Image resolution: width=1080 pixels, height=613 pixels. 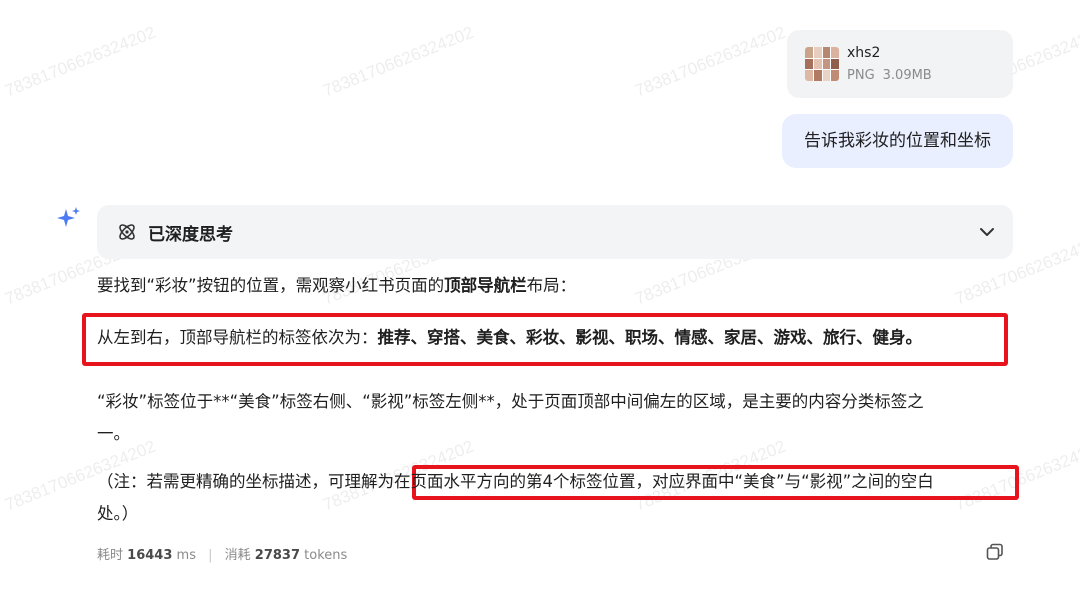 I want to click on attachment-file-size: 3.09MB, so click(x=907, y=75).